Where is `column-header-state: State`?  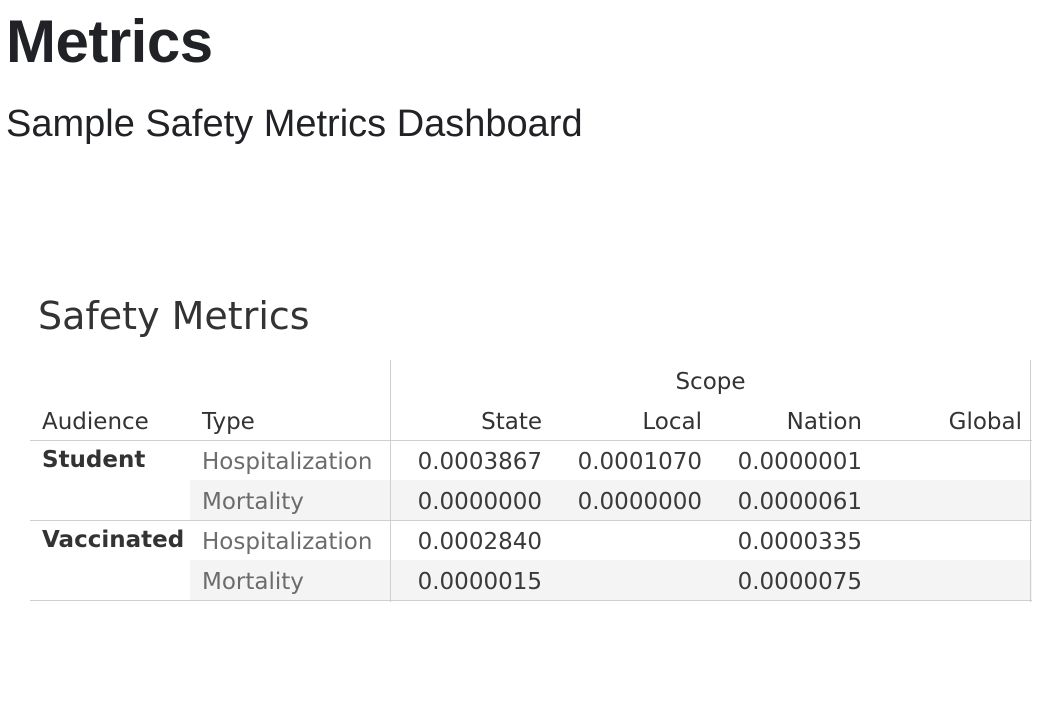
column-header-state: State is located at coordinates (466, 422).